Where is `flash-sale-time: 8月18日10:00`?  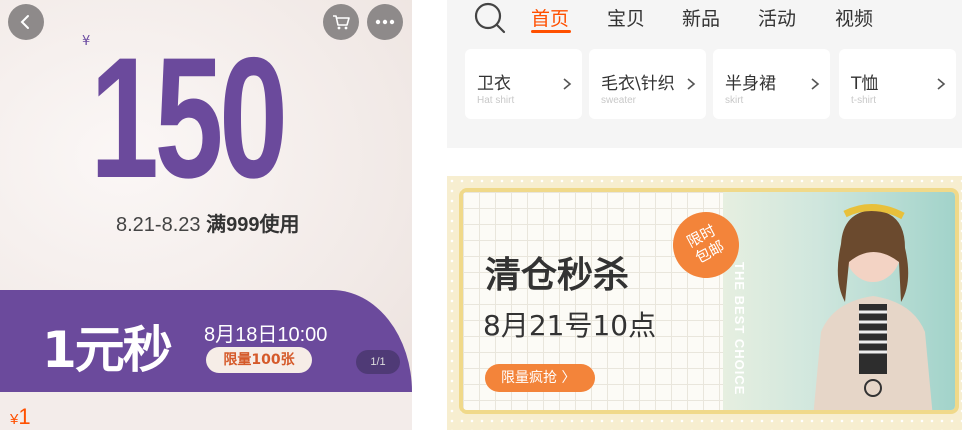 flash-sale-time: 8月18日10:00 is located at coordinates (266, 335).